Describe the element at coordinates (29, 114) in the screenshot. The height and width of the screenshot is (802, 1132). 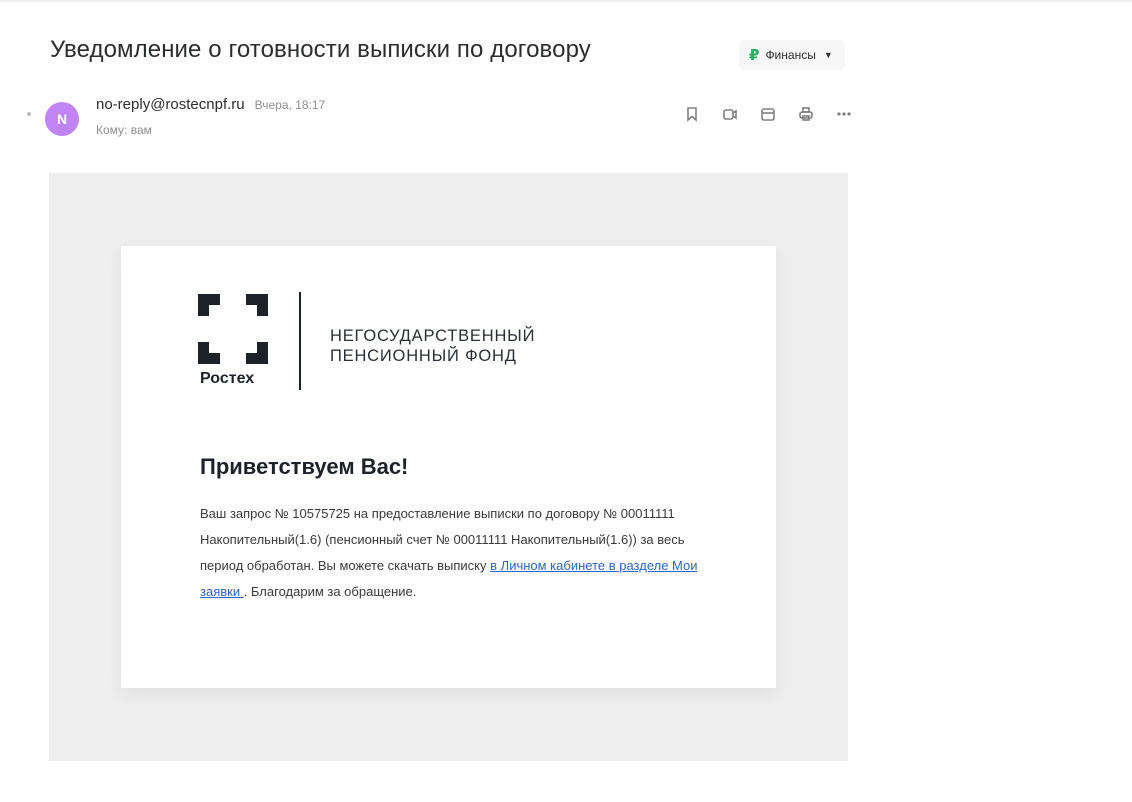
I see `unread-dot` at that location.